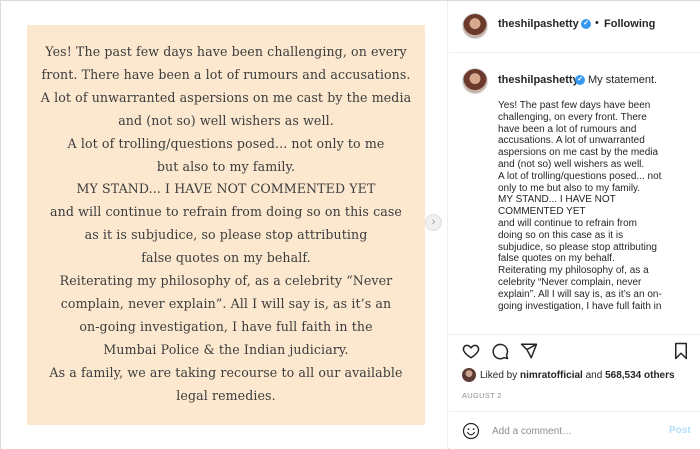 The width and height of the screenshot is (700, 449). What do you see at coordinates (542, 212) in the screenshot?
I see `caption-line: COMMENTED YET` at bounding box center [542, 212].